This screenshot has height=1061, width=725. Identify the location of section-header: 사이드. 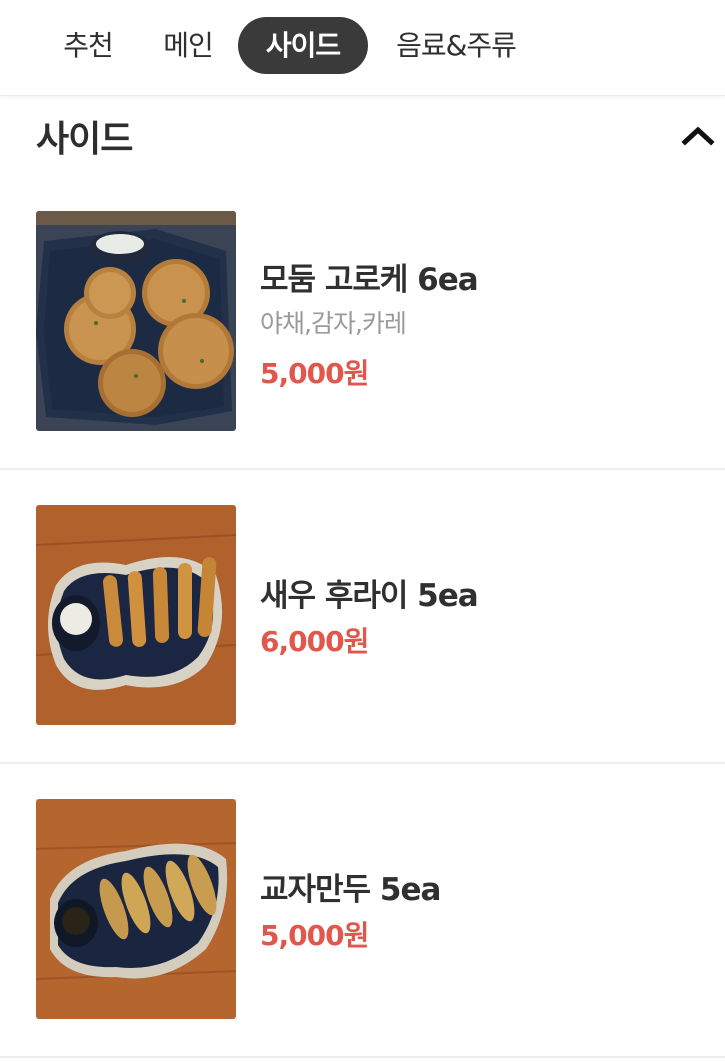
(362, 136).